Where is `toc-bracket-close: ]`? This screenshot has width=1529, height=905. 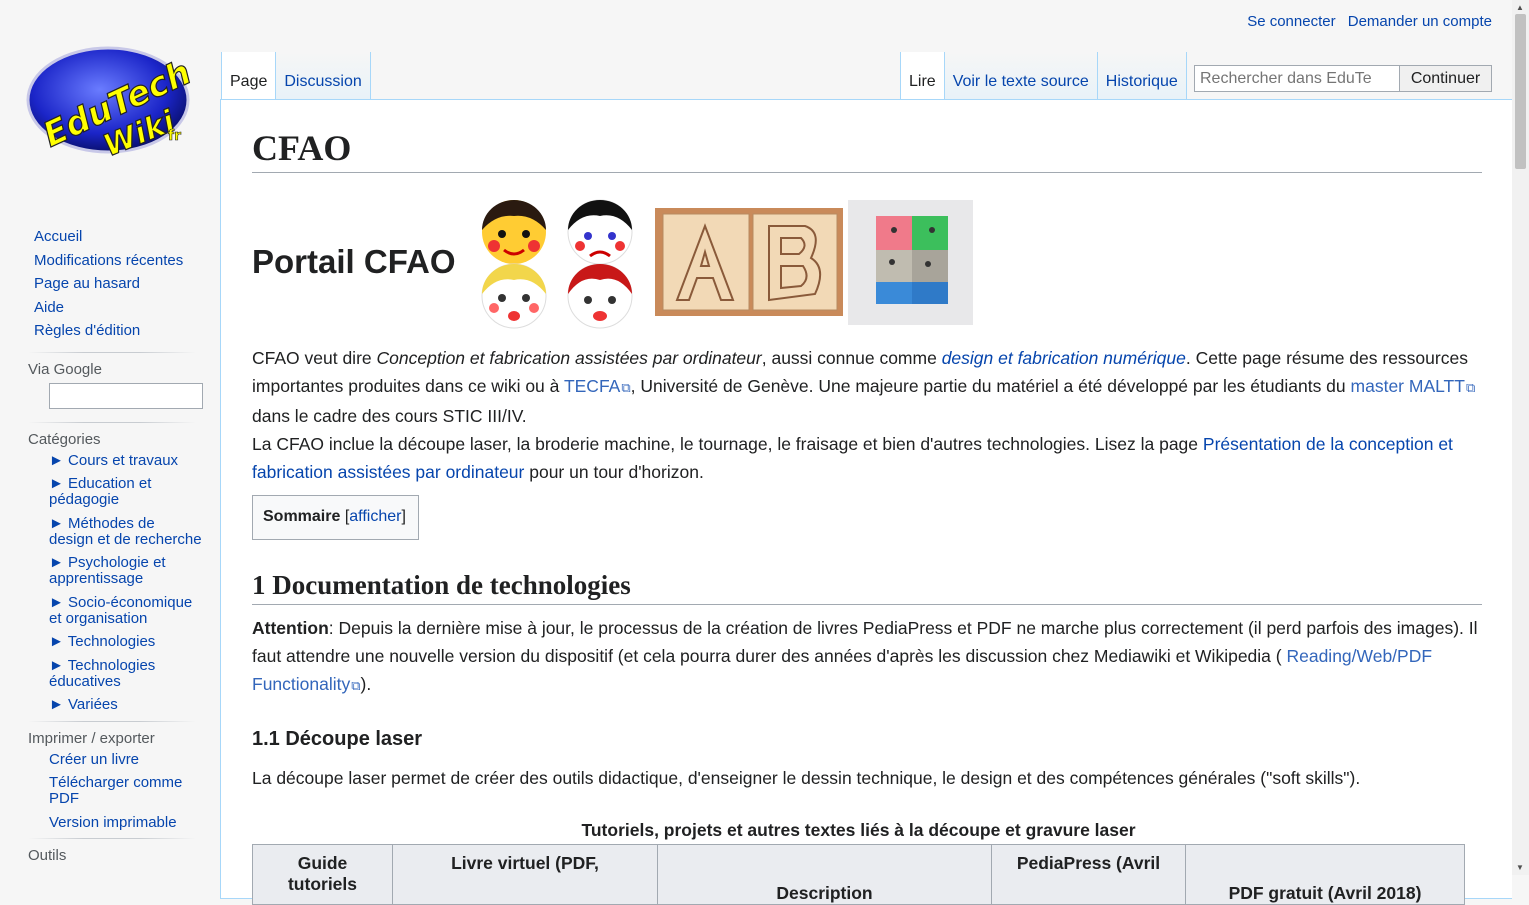
toc-bracket-close: ] is located at coordinates (403, 516).